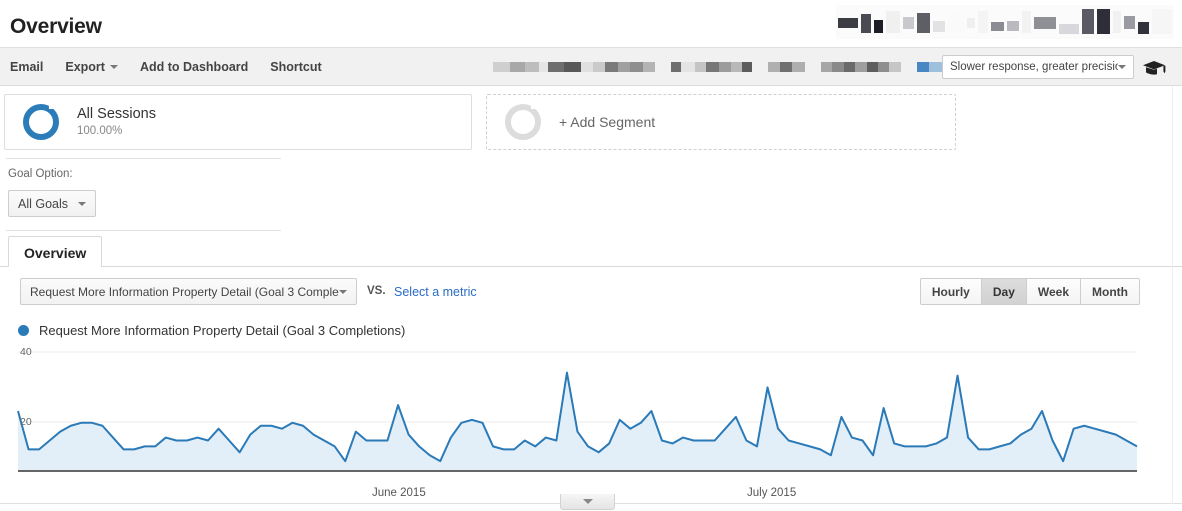  Describe the element at coordinates (194, 67) in the screenshot. I see `toolbar-item-label: Add to Dashboard` at that location.